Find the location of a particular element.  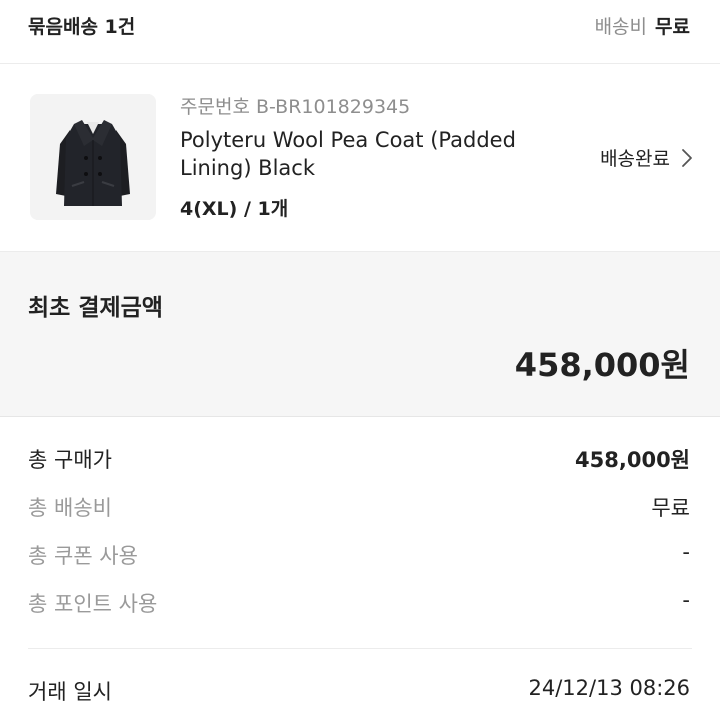

trade-datetime-value: 24/12/13 08:26 is located at coordinates (609, 688).